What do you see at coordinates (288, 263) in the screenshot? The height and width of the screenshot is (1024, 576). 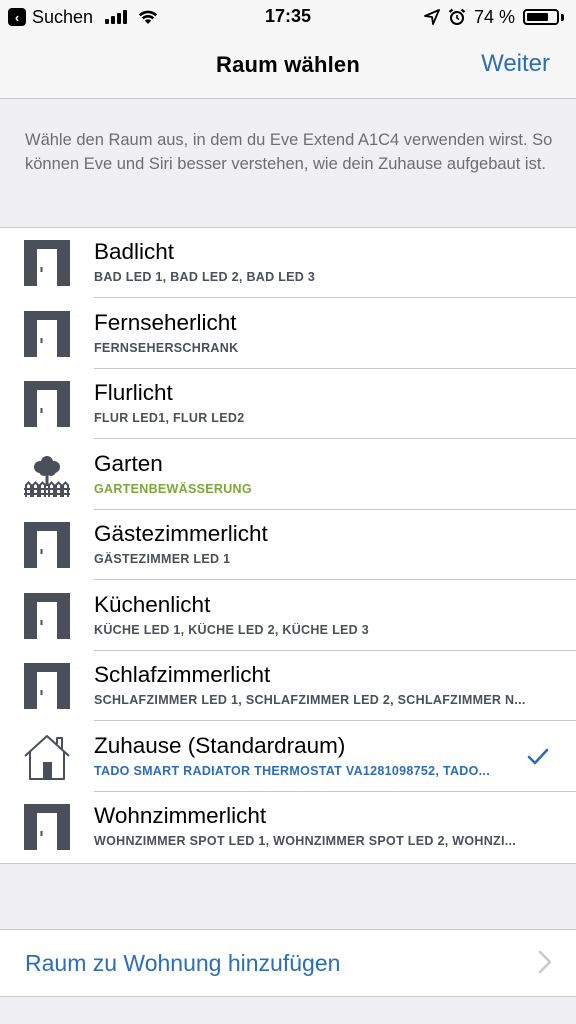 I see `room-row: Badlicht BAD LED 1, BAD LED 2, BAD LED 3` at bounding box center [288, 263].